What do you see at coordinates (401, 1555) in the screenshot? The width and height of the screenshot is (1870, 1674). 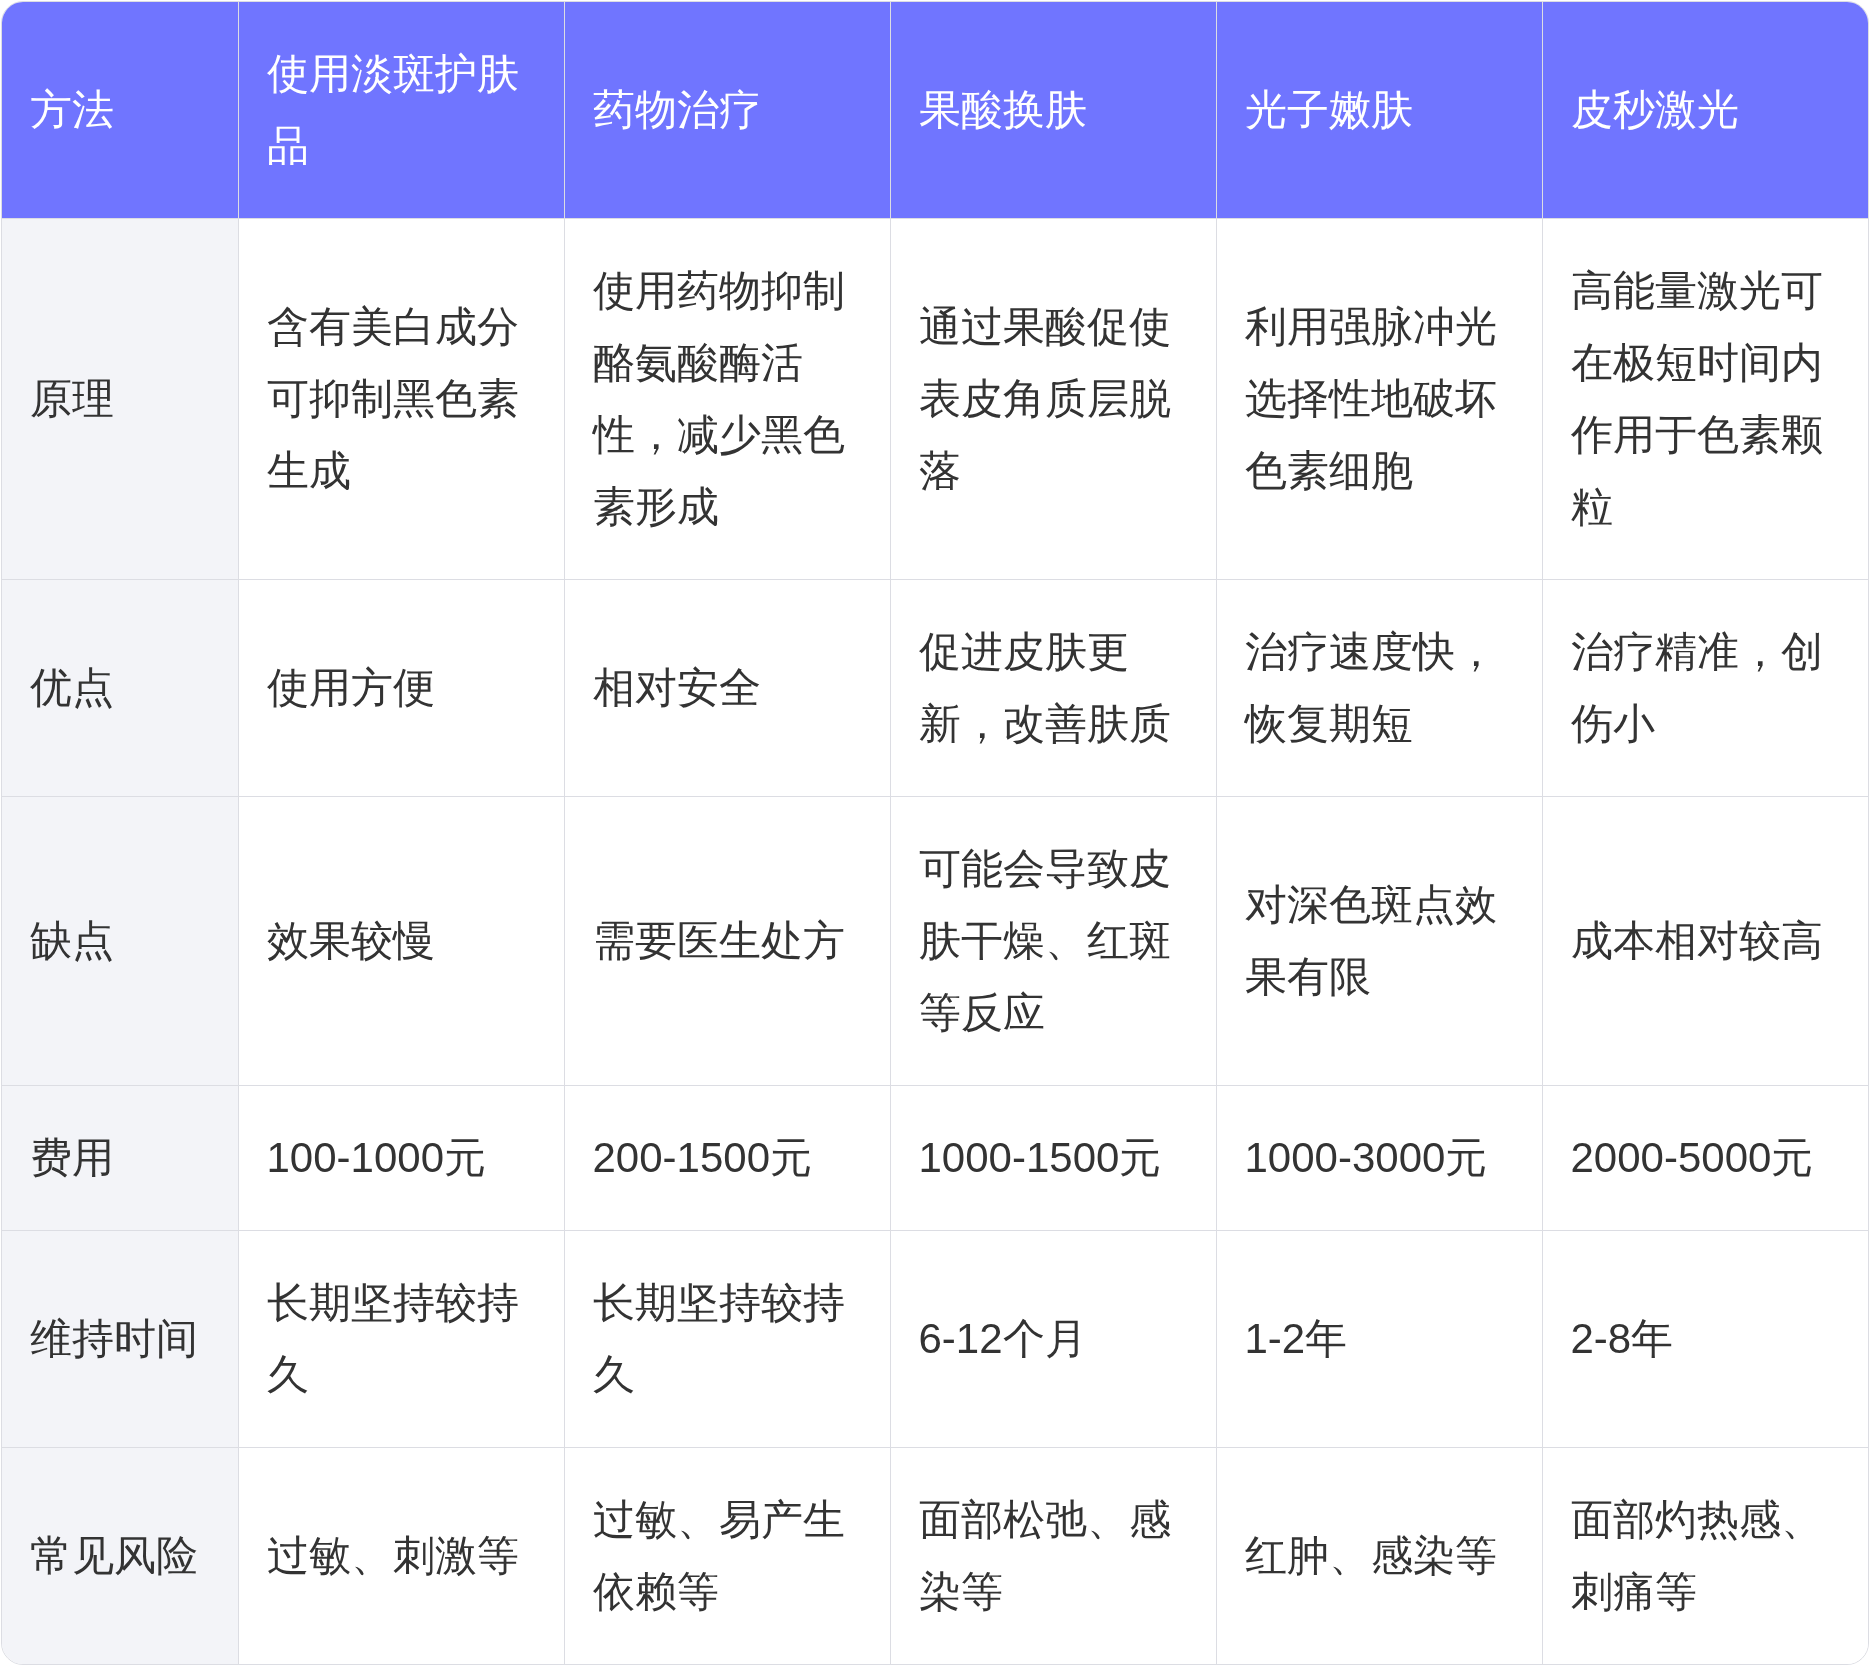 I see `table-cell: 过敏、刺激等` at bounding box center [401, 1555].